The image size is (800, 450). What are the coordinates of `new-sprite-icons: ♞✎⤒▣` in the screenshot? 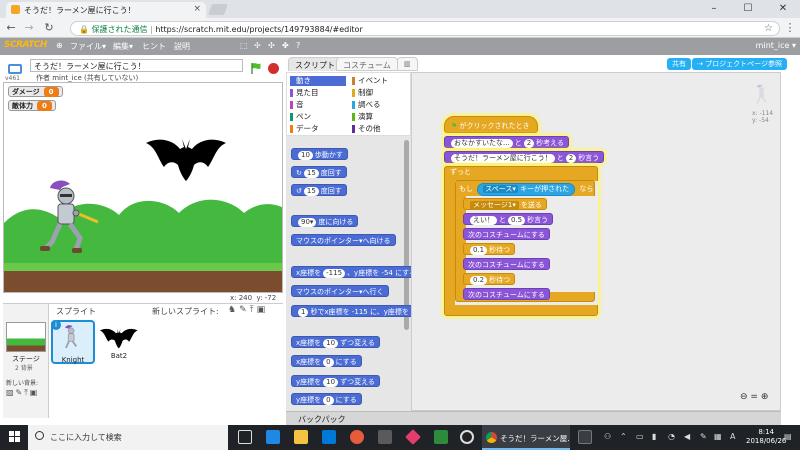 It's located at (248, 310).